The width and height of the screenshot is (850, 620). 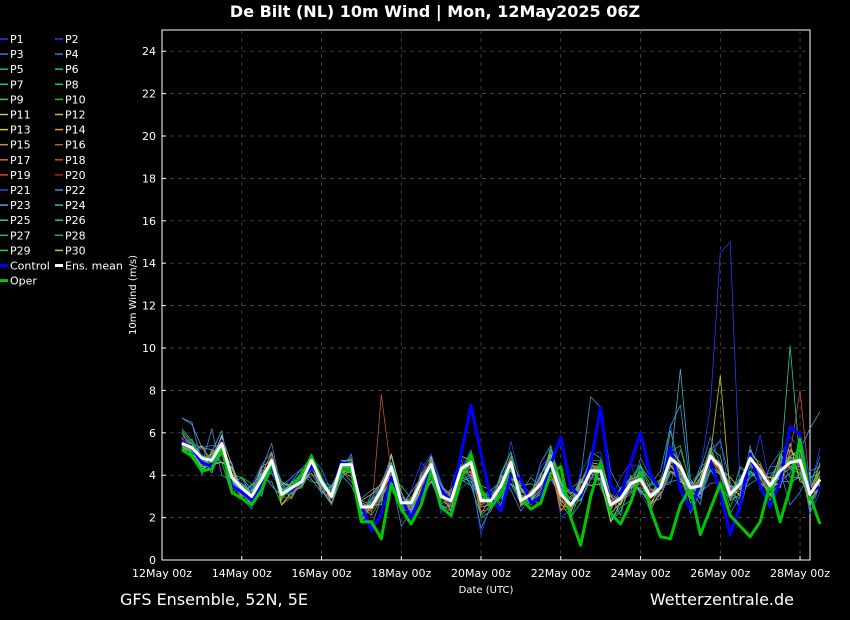 What do you see at coordinates (75, 160) in the screenshot?
I see `legend-label: P18` at bounding box center [75, 160].